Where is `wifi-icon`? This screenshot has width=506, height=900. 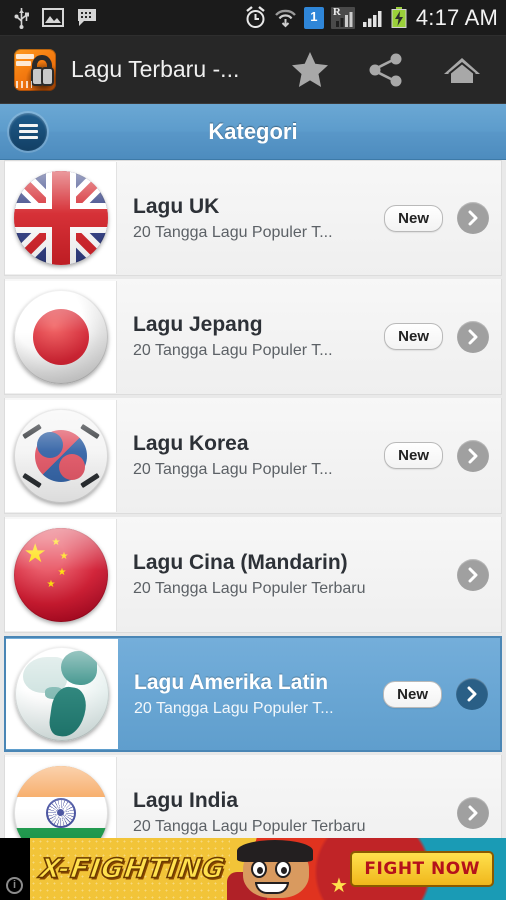
wifi-icon is located at coordinates (285, 18).